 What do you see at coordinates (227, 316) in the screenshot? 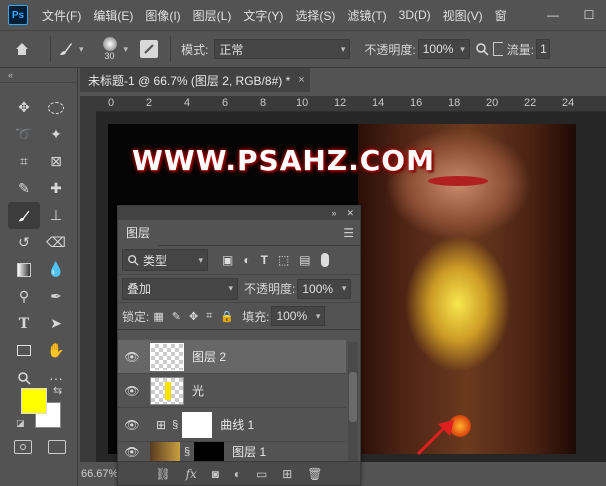
I see `lock-all-icon: 🔒` at bounding box center [227, 316].